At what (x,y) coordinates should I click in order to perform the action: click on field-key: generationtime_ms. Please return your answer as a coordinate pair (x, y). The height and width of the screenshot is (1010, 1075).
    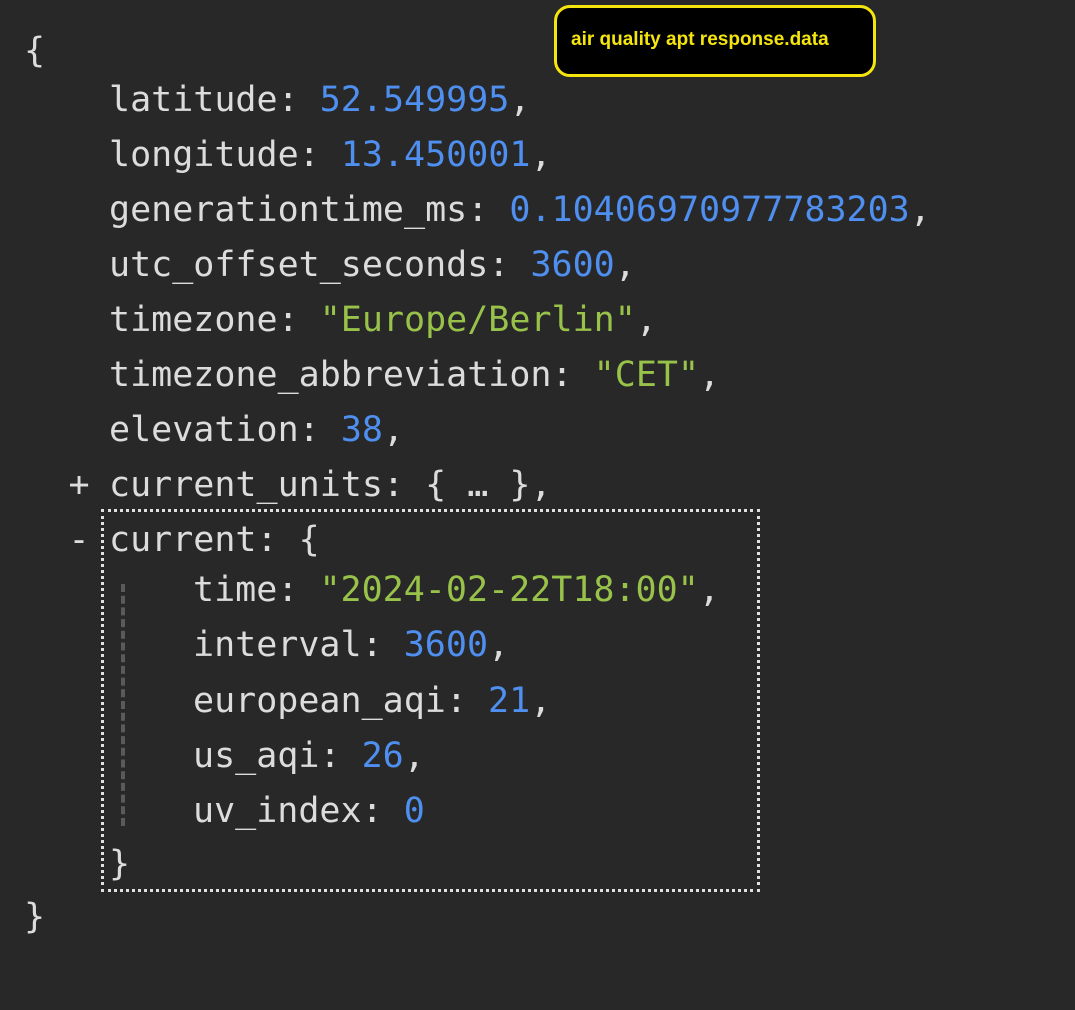
    Looking at the image, I should click on (288, 210).